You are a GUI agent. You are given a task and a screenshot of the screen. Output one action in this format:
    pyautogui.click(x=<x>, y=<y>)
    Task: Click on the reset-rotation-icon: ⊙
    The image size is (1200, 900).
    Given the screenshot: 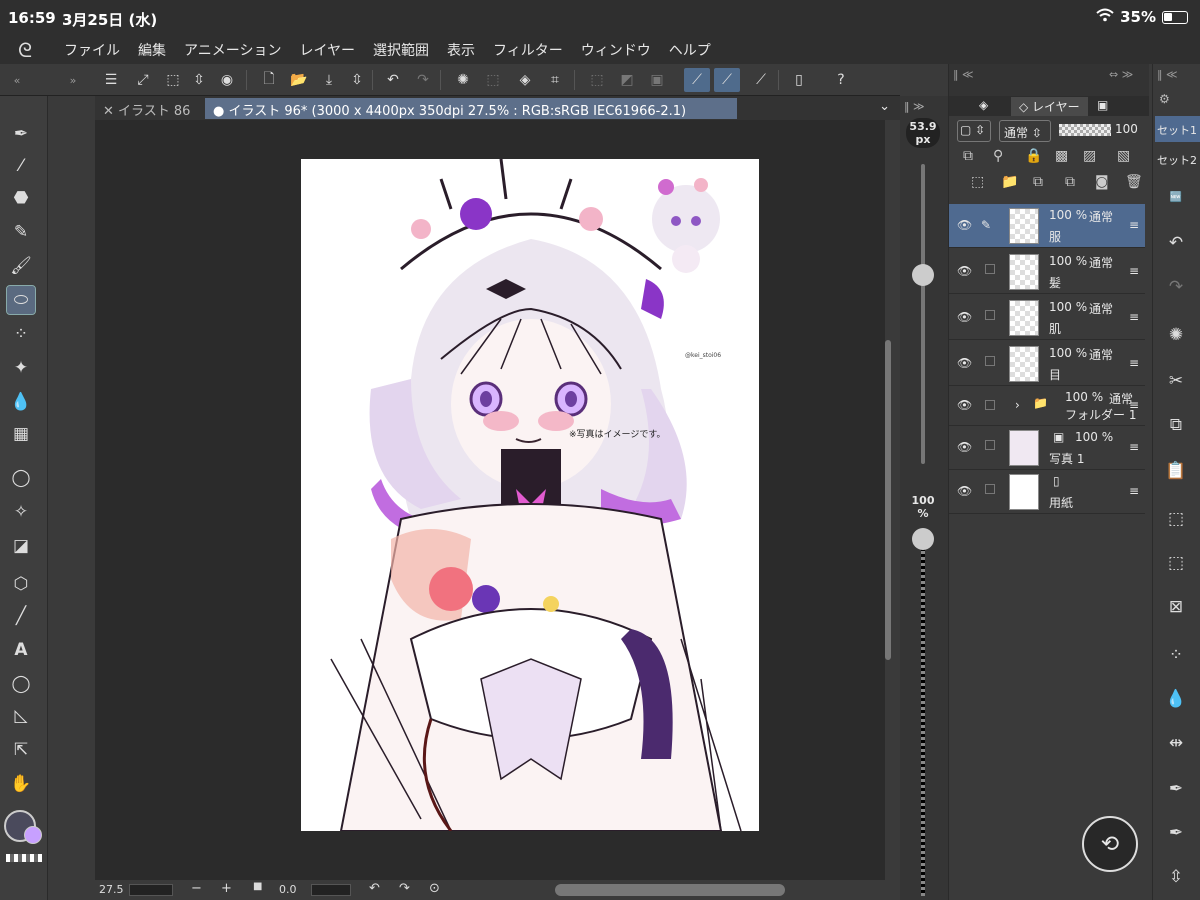 What is the action you would take?
    pyautogui.click(x=434, y=888)
    